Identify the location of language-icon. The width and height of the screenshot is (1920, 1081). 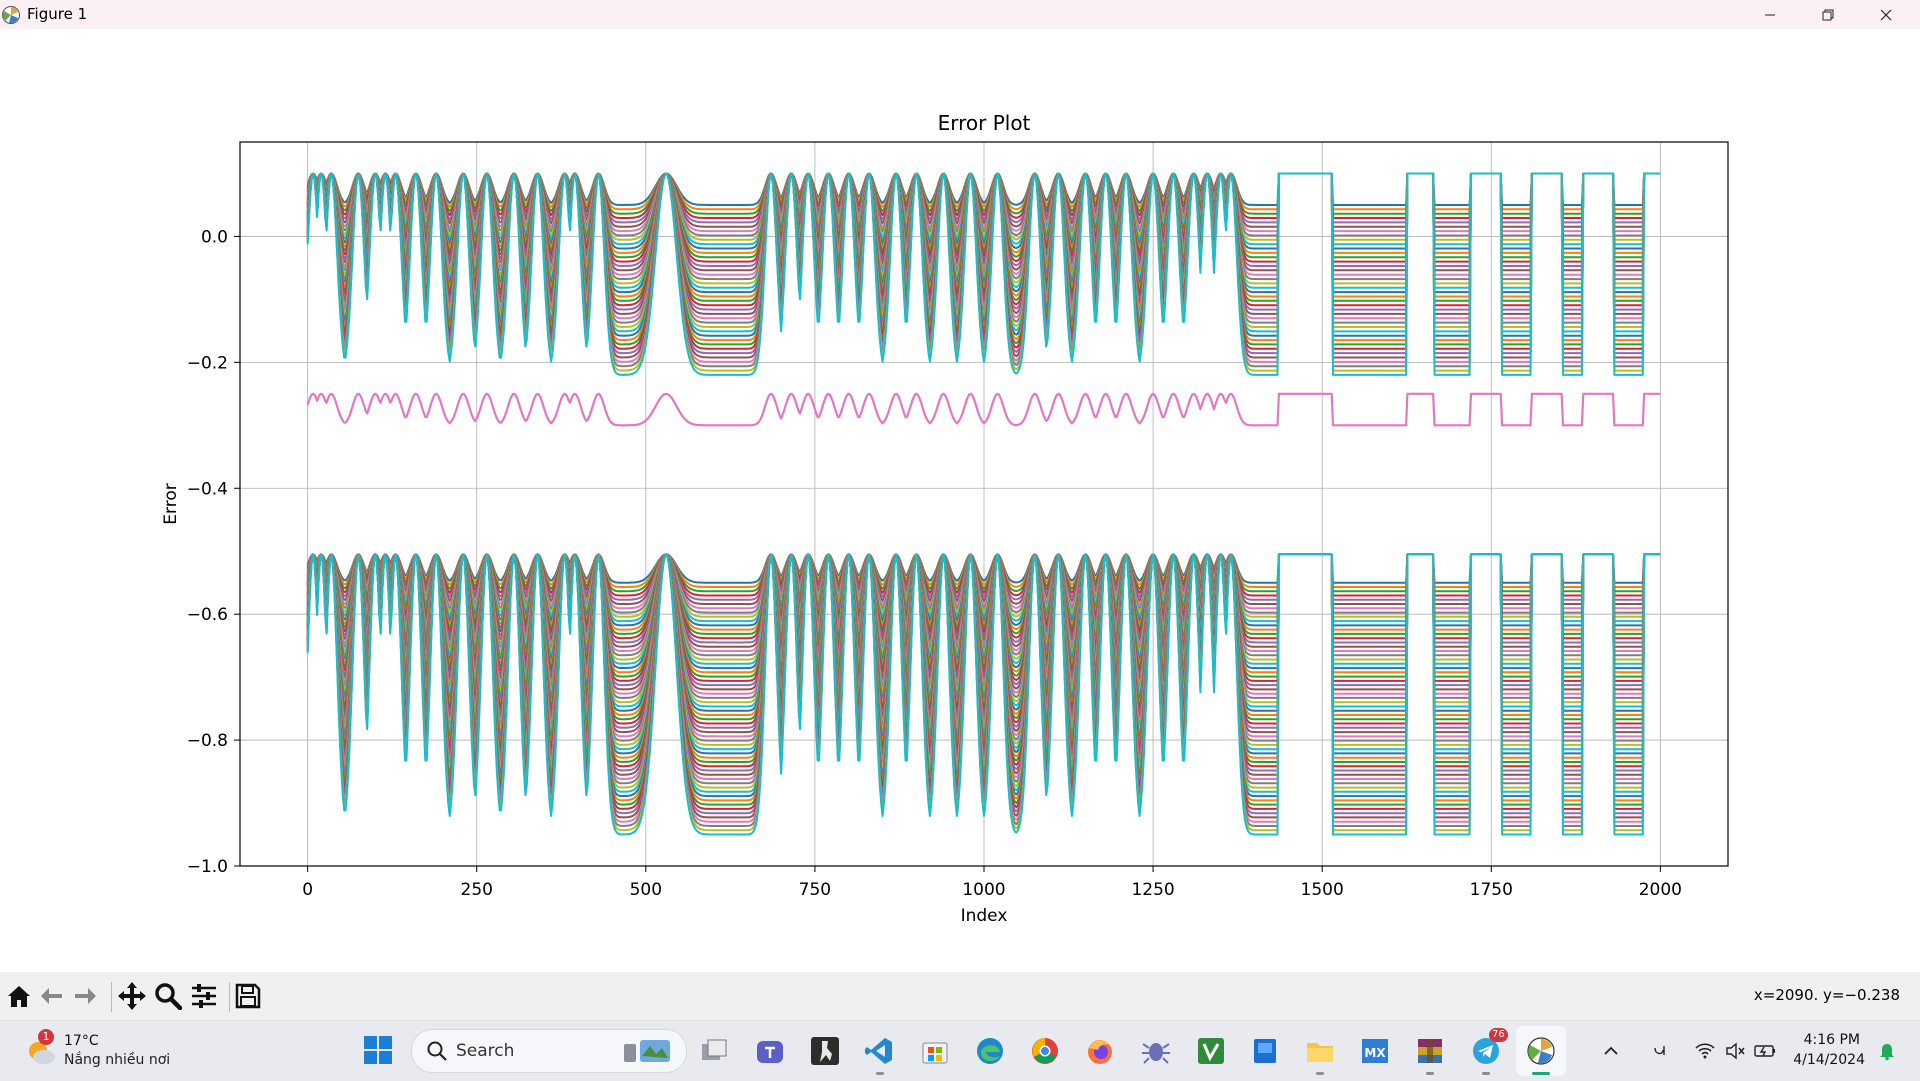
(1659, 1050).